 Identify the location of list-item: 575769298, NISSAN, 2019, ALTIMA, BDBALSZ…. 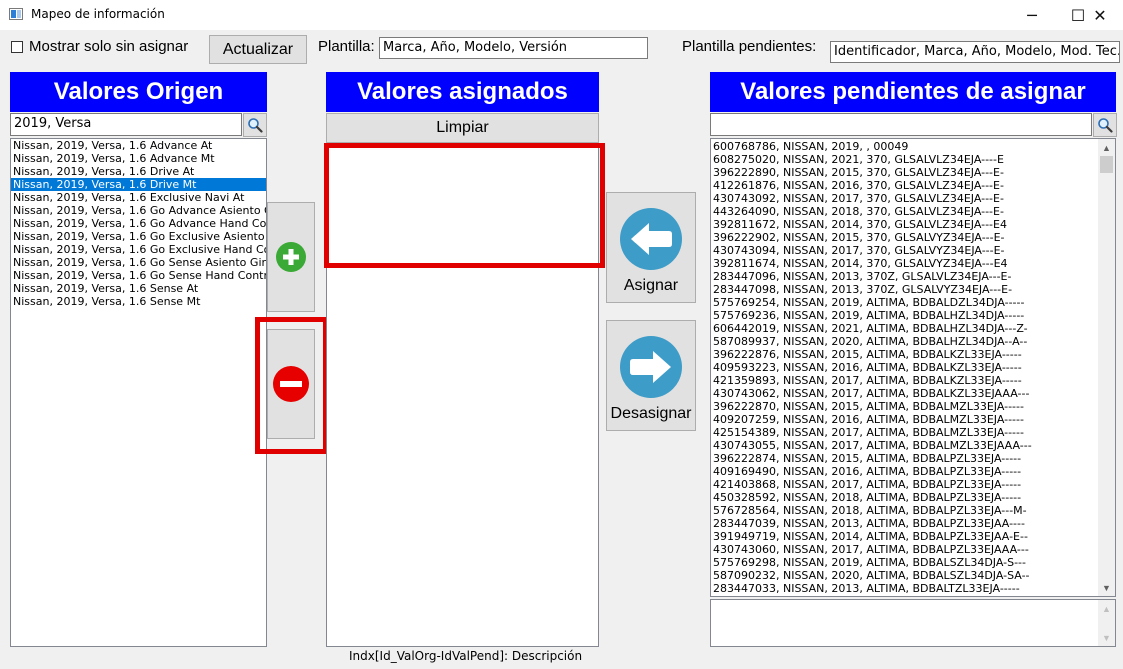
(913, 562).